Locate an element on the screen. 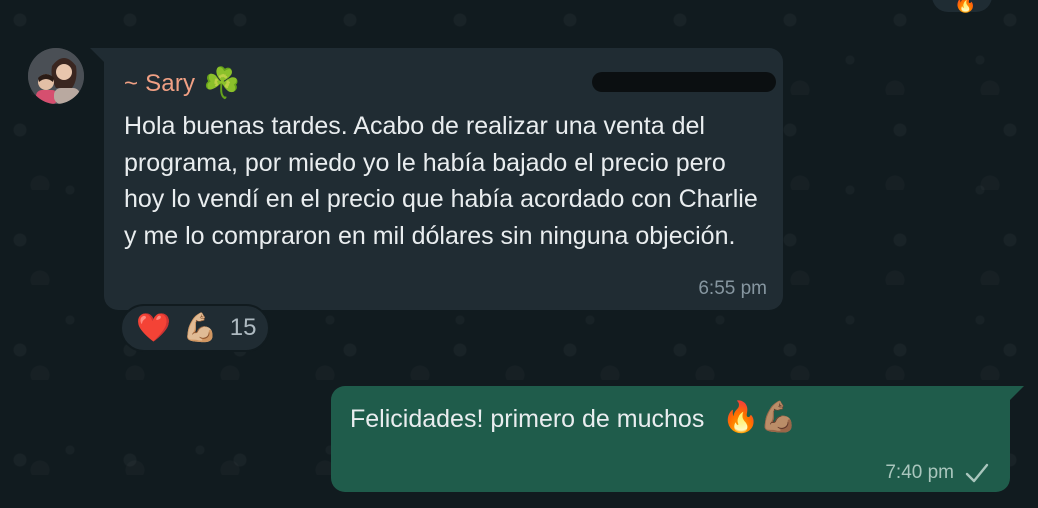 This screenshot has width=1038, height=508. previous-message-reaction: 🔥 is located at coordinates (962, 6).